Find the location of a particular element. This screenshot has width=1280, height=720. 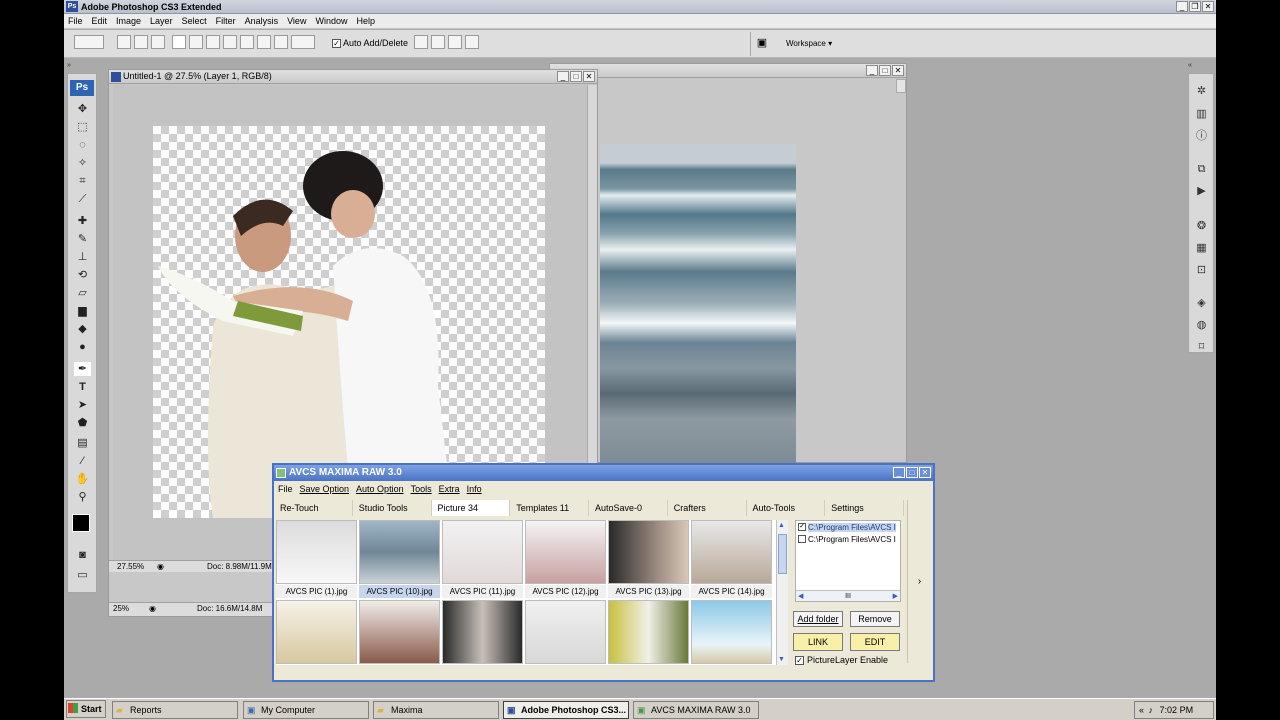

histogram-icon: ▥ is located at coordinates (1201, 114).